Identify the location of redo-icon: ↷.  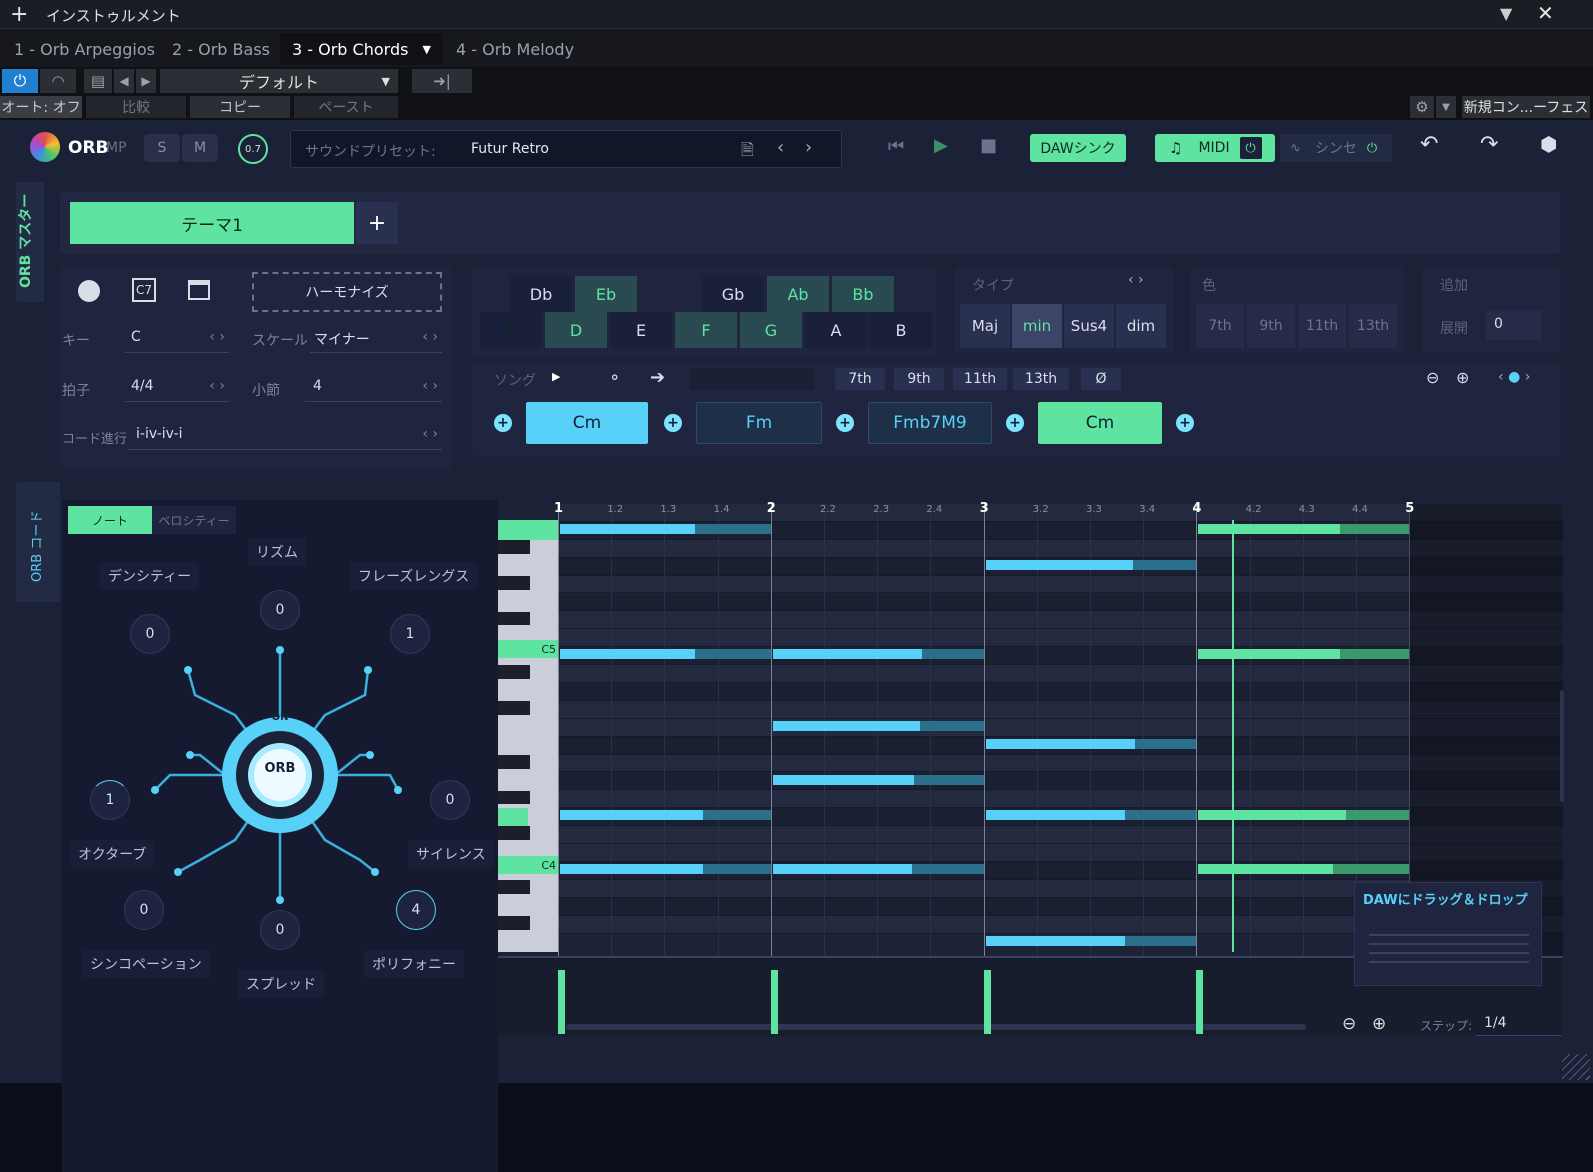
(1489, 144).